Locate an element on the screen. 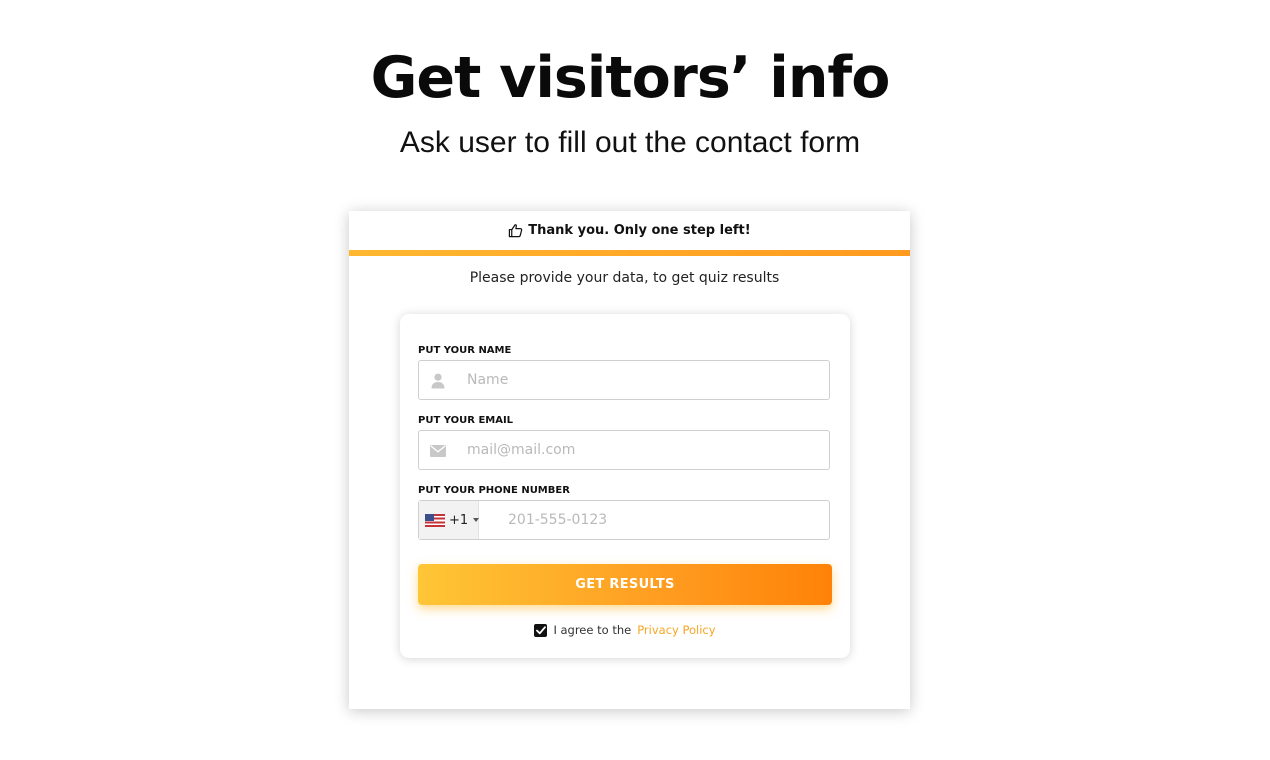  name-input is located at coordinates (642, 380).